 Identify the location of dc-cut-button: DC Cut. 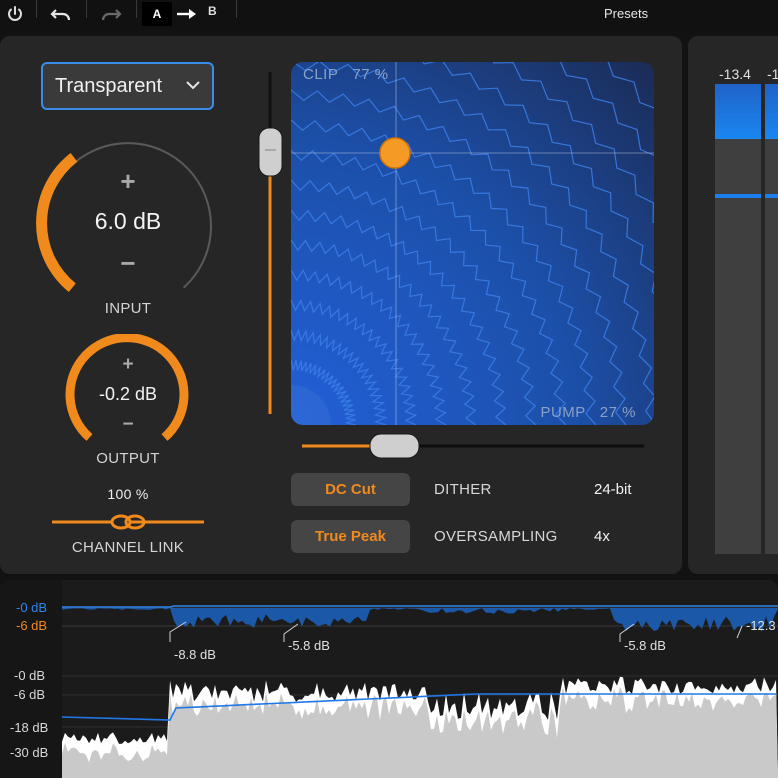
(350, 489).